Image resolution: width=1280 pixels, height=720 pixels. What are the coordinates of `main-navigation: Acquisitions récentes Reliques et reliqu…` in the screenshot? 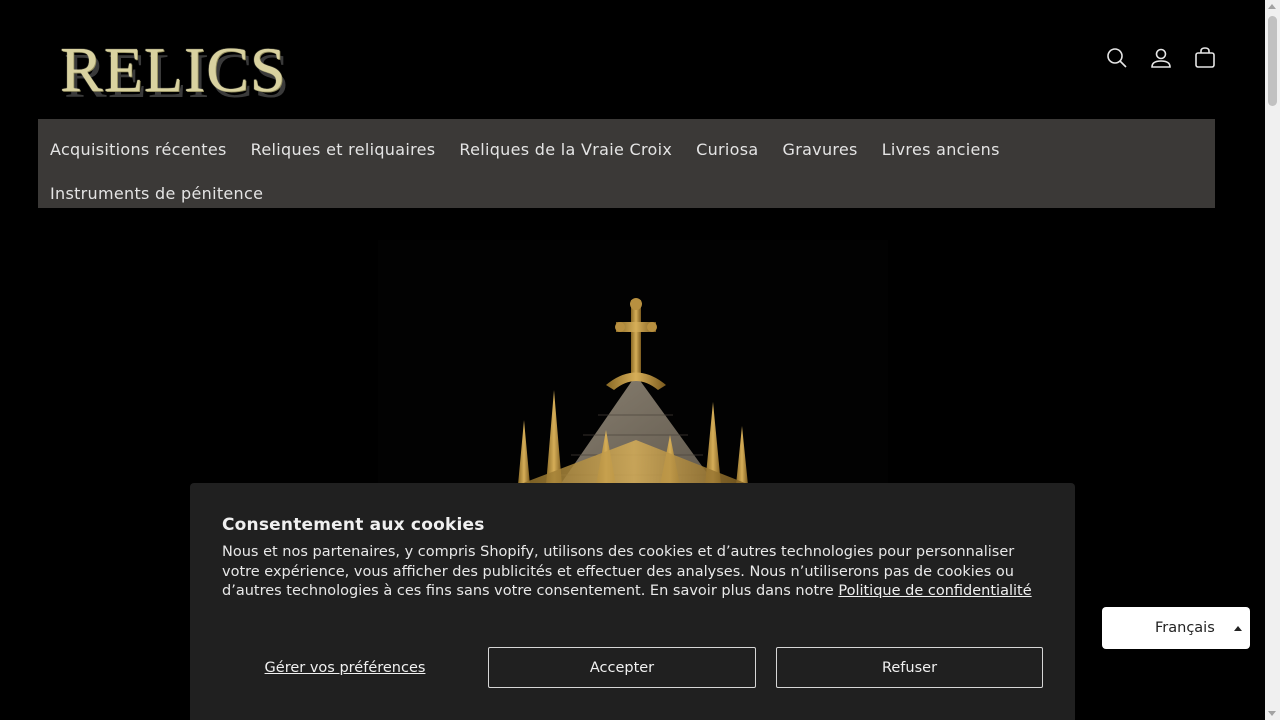 It's located at (626, 163).